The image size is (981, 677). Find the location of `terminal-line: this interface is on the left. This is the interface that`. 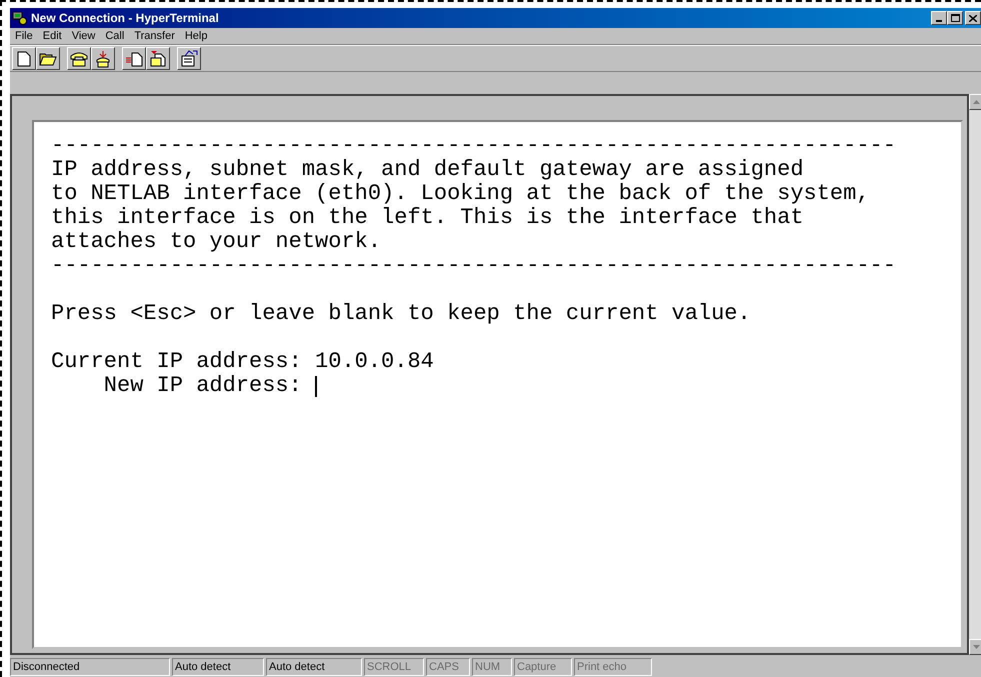

terminal-line: this interface is on the left. This is the interface that is located at coordinates (427, 218).